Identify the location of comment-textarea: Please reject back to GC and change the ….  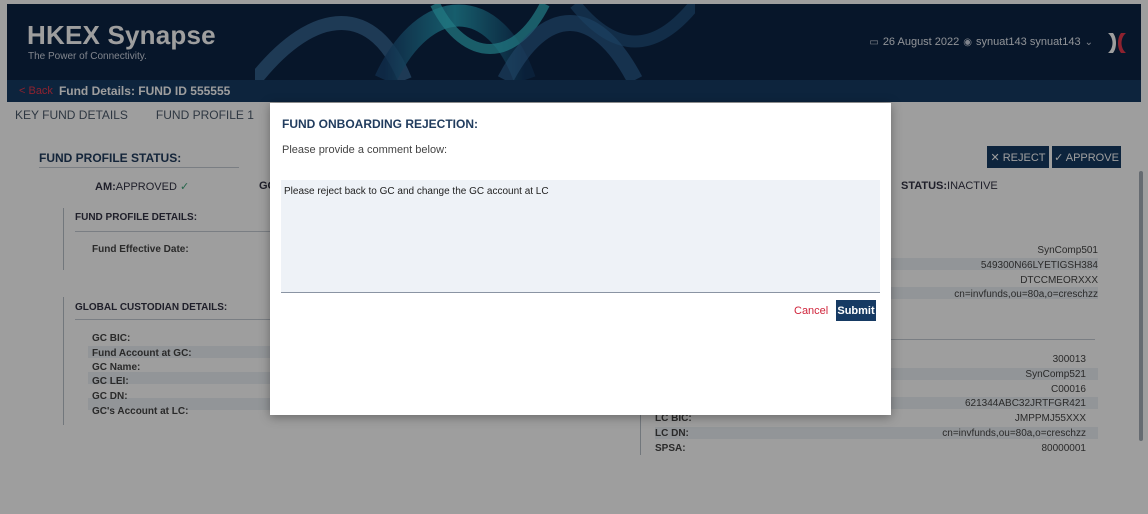
(580, 236).